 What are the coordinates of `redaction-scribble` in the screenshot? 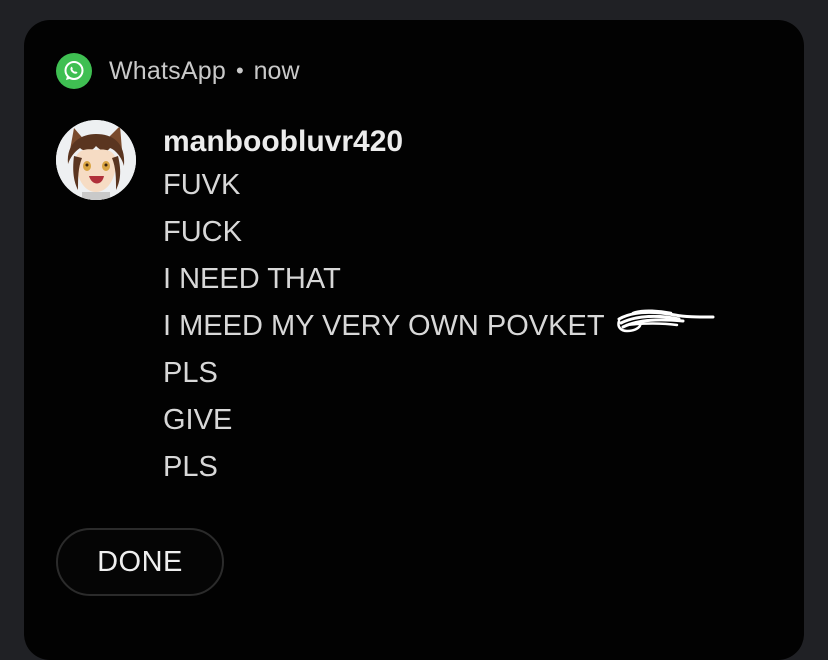 It's located at (665, 326).